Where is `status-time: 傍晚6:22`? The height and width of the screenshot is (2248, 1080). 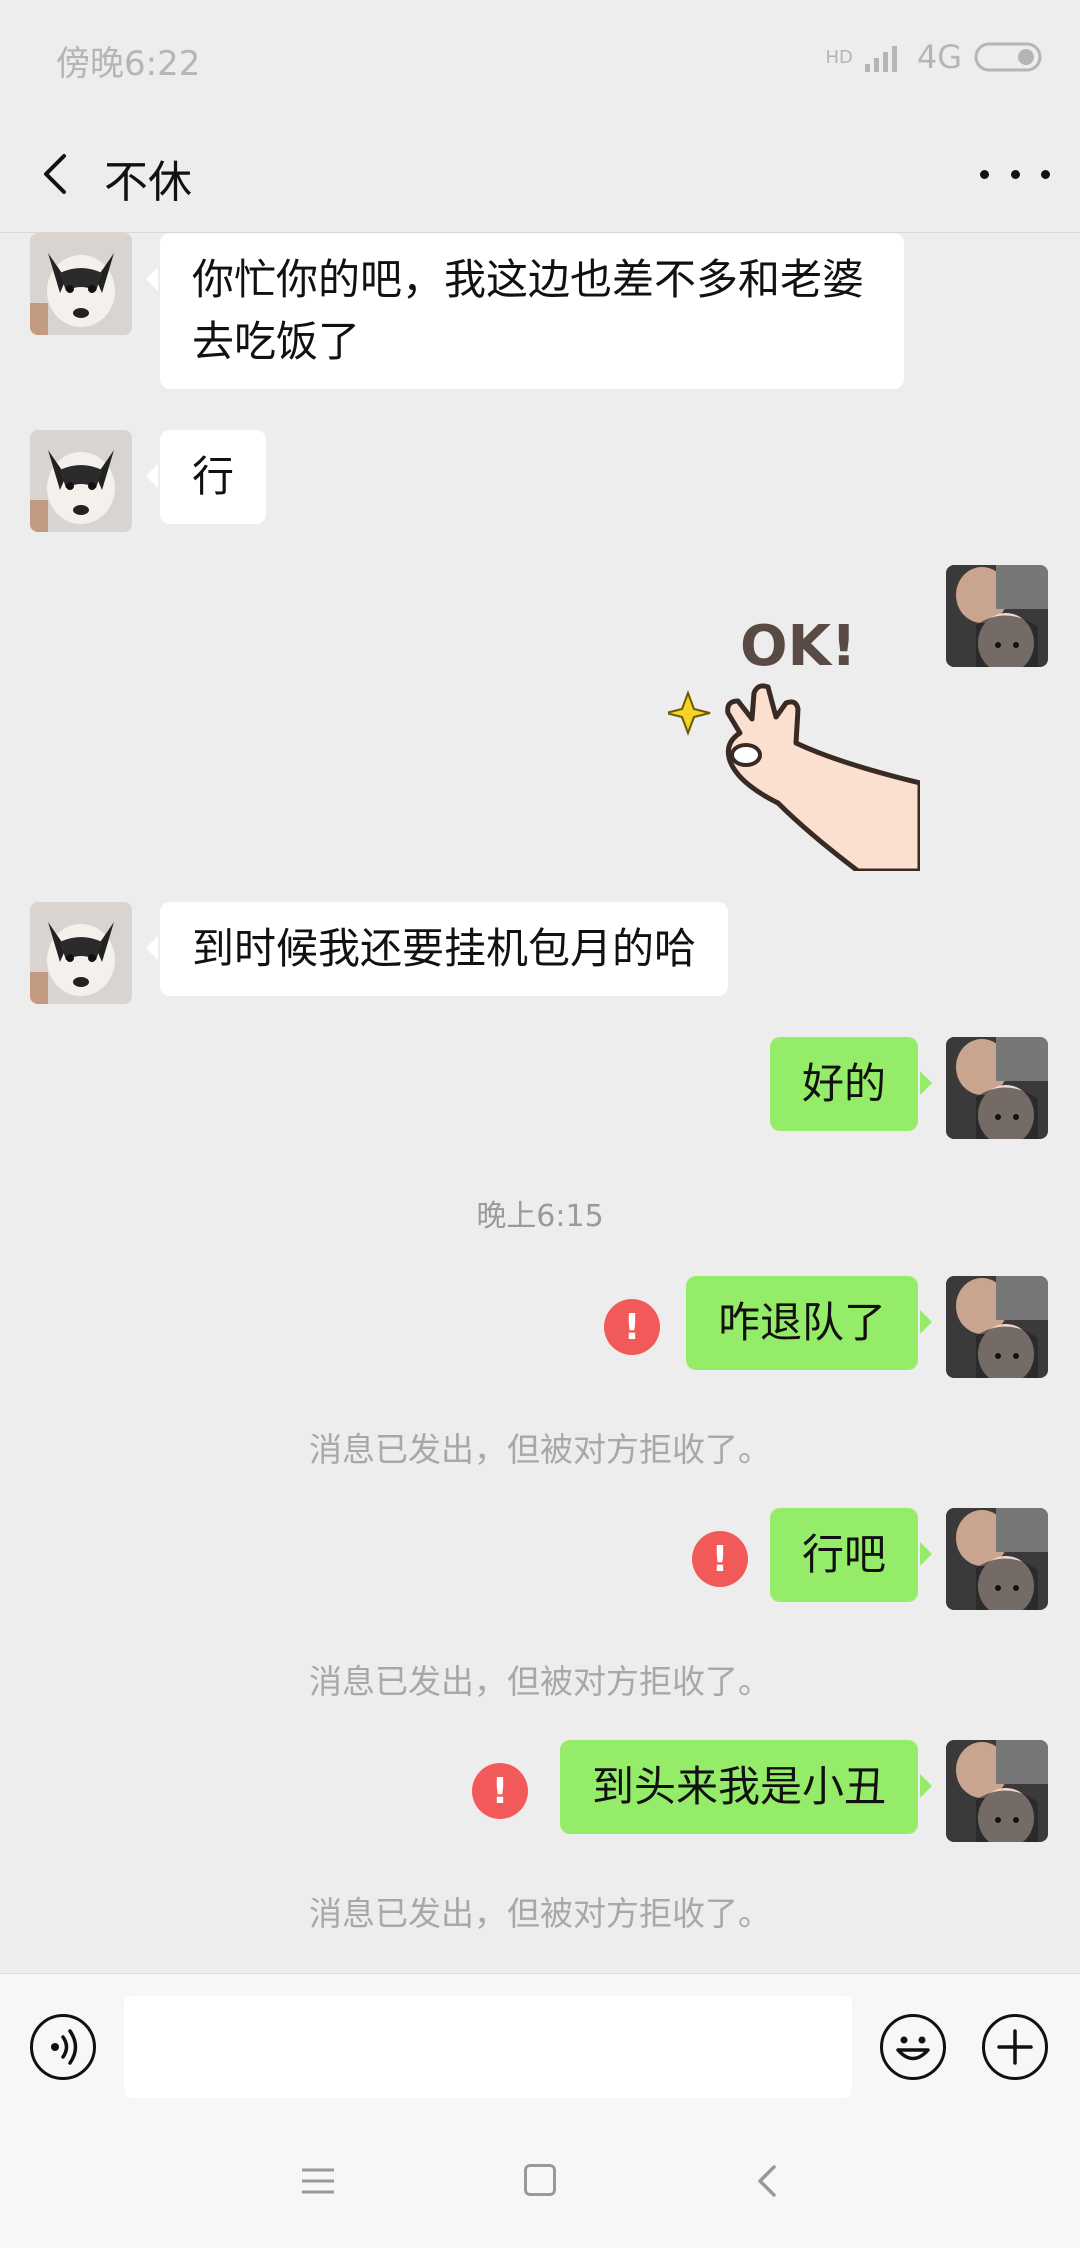 status-time: 傍晚6:22 is located at coordinates (128, 64).